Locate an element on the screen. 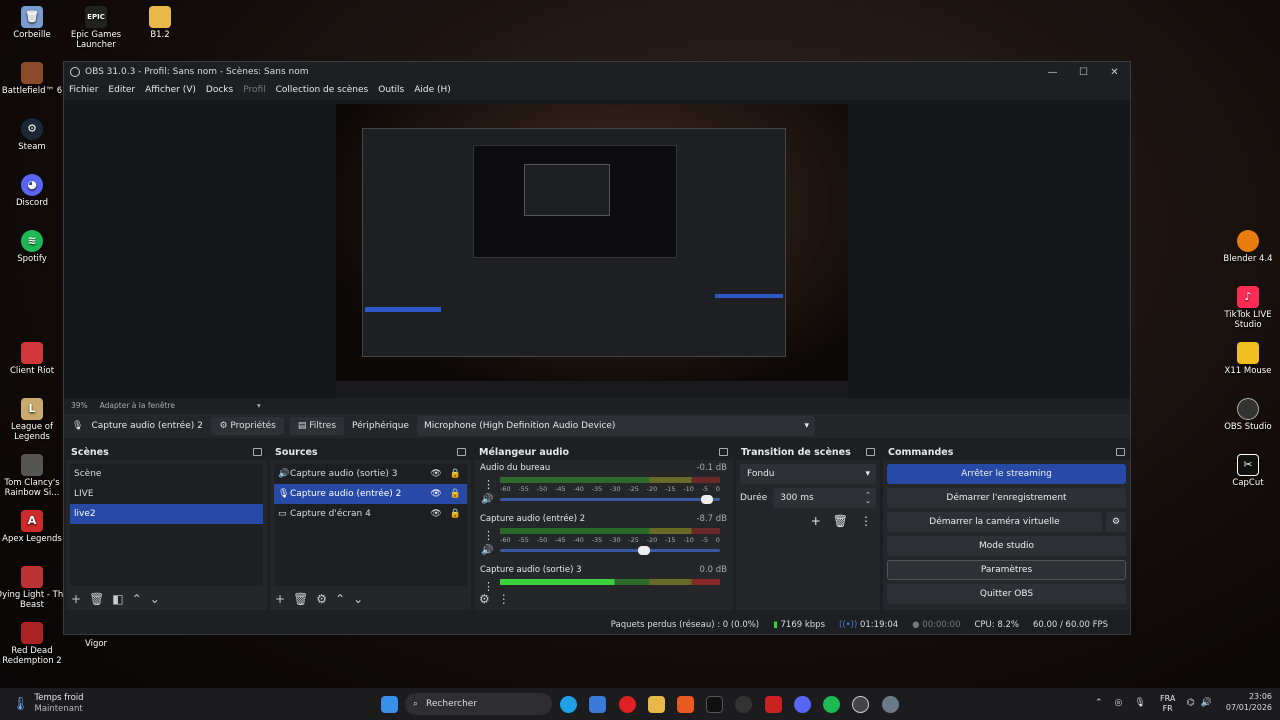 The image size is (1280, 720). minimize-icon: — is located at coordinates (1052, 72).